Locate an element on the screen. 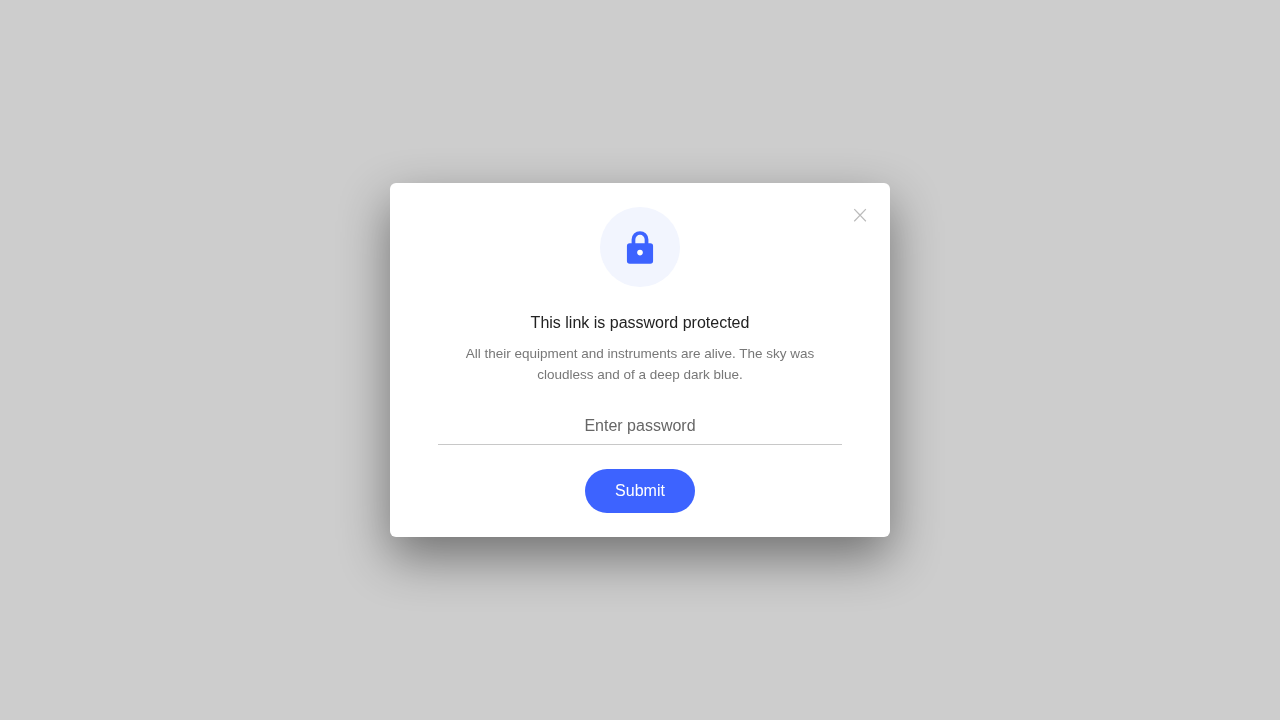 The image size is (1280, 720). dialog-description: All their equipment and instruments are alive. The sky was cloudless and of a deep dark blue. is located at coordinates (640, 364).